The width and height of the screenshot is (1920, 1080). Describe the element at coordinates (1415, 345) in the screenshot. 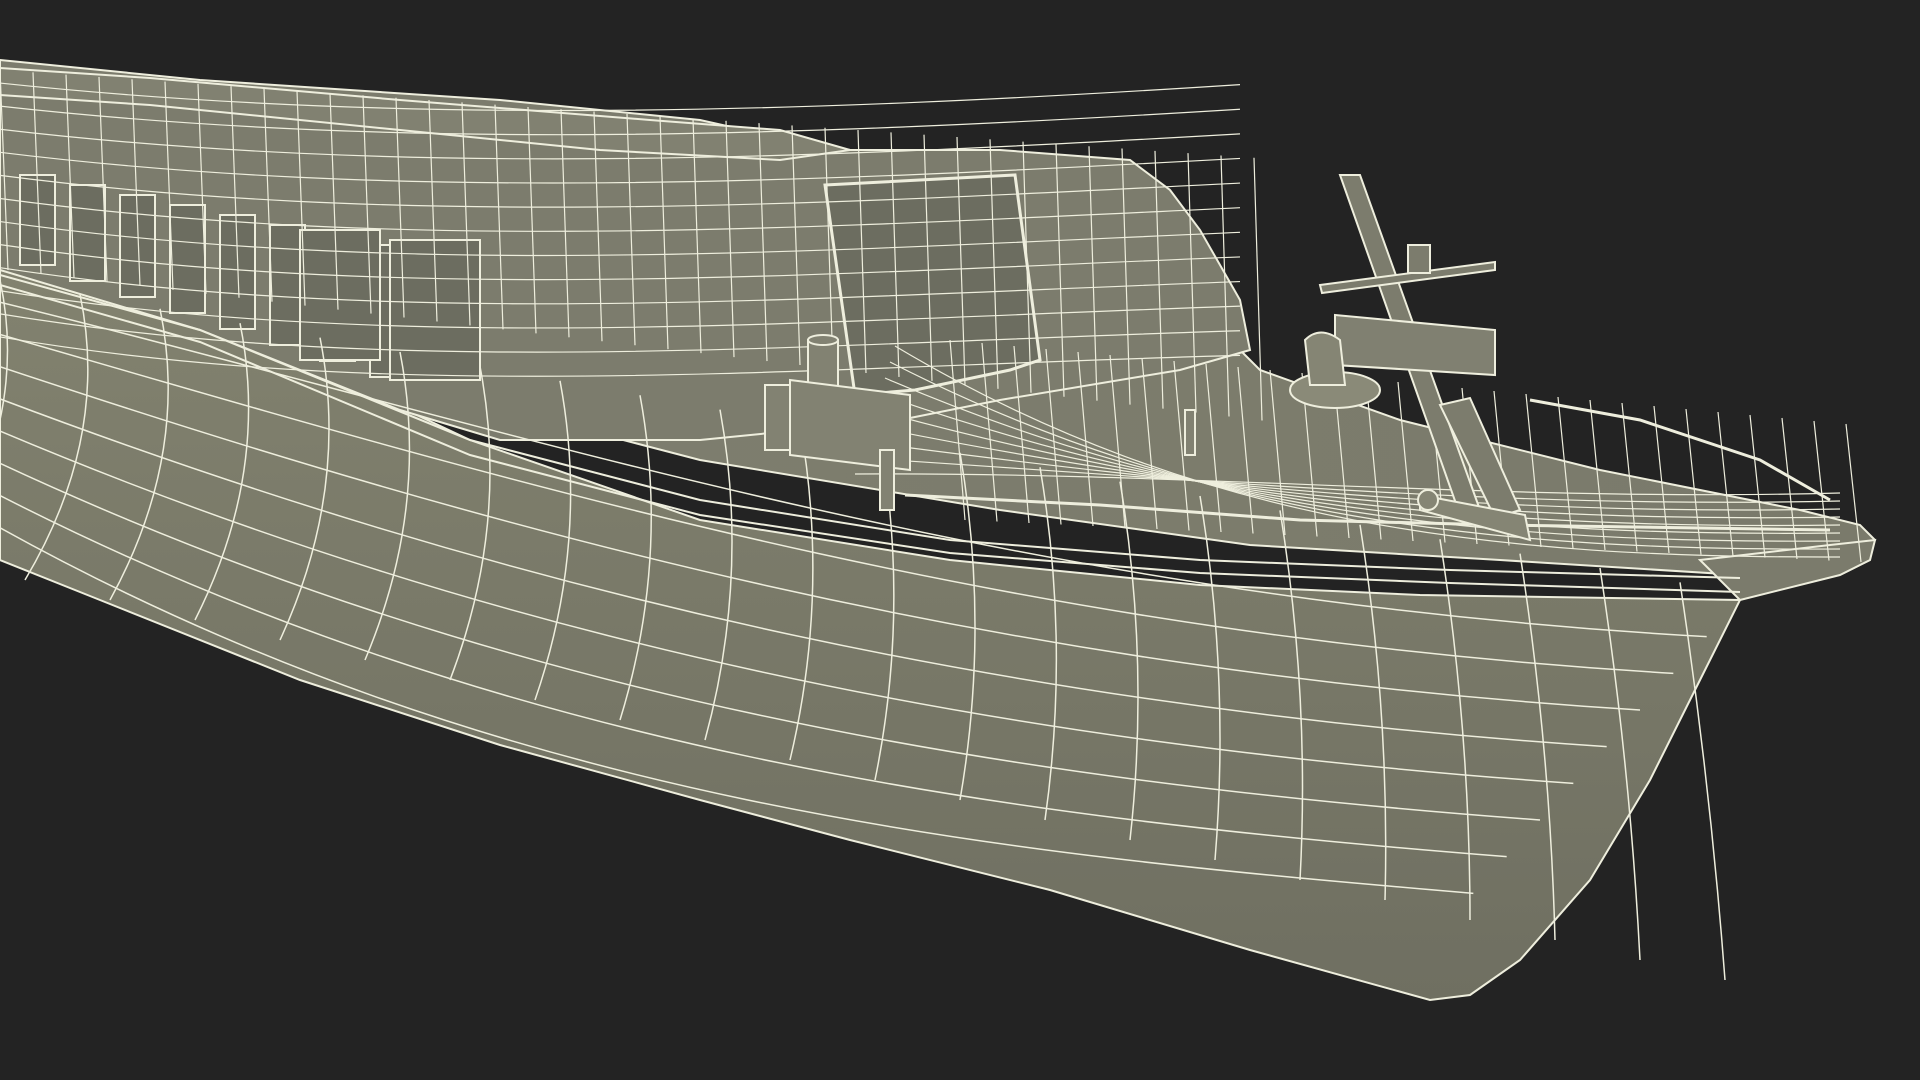

I see `nav-panel` at that location.